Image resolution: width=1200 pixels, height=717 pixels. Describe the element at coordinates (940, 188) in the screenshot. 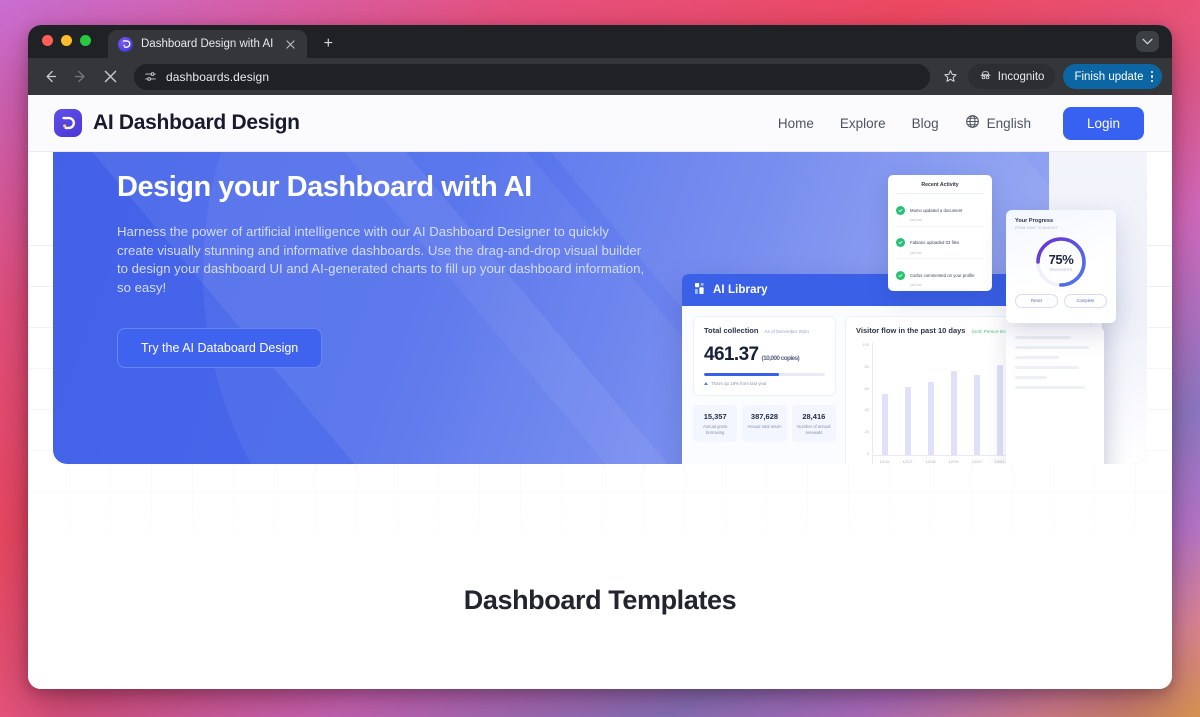

I see `activity-title: Recent Activity` at that location.